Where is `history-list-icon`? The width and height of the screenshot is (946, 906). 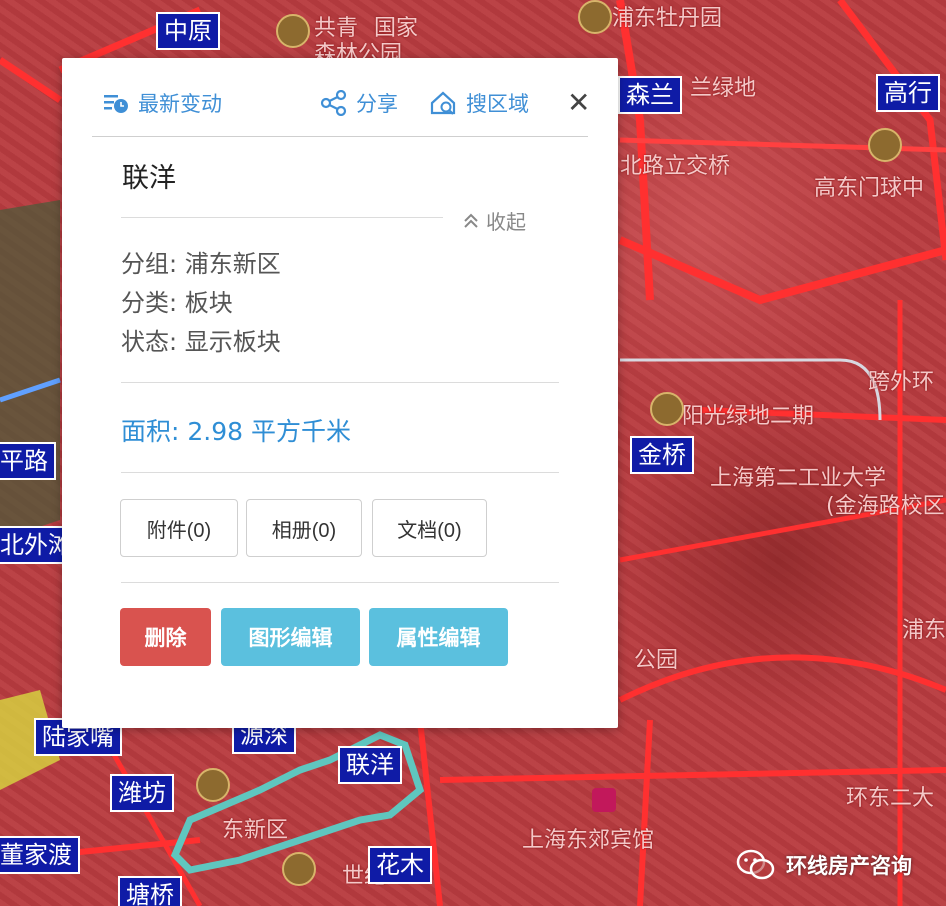 history-list-icon is located at coordinates (116, 104).